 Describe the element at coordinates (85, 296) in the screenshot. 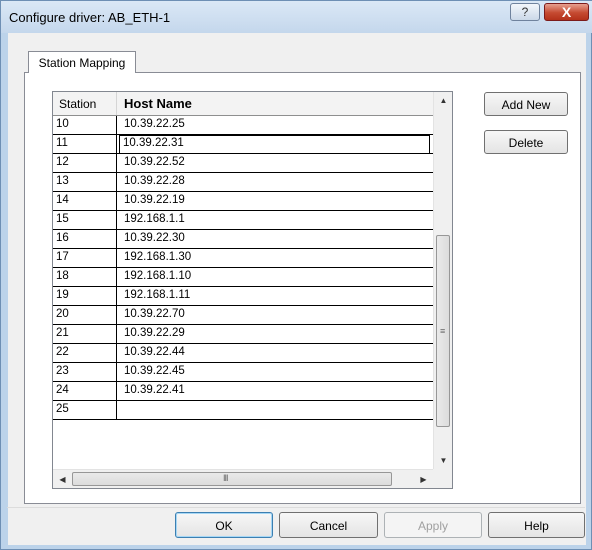

I see `station-cell: 19` at that location.